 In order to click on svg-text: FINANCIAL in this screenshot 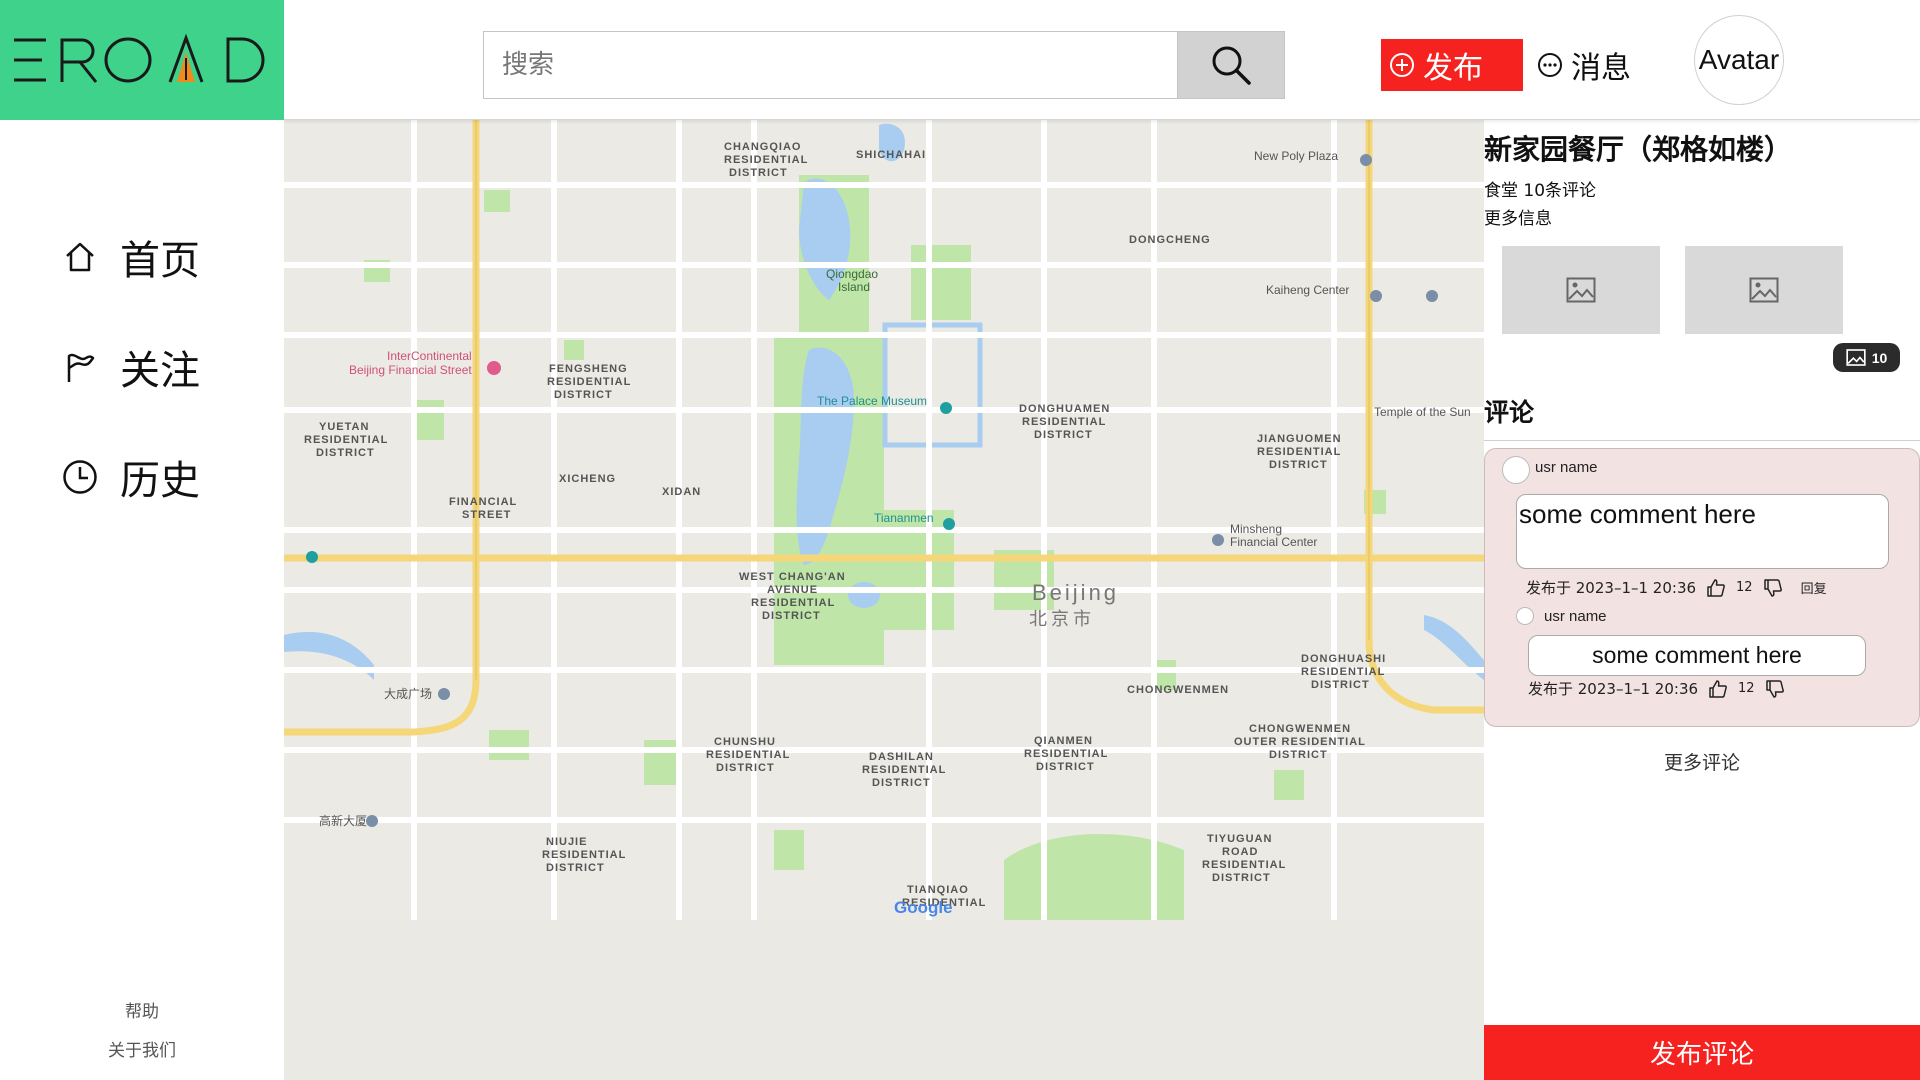, I will do `click(483, 502)`.